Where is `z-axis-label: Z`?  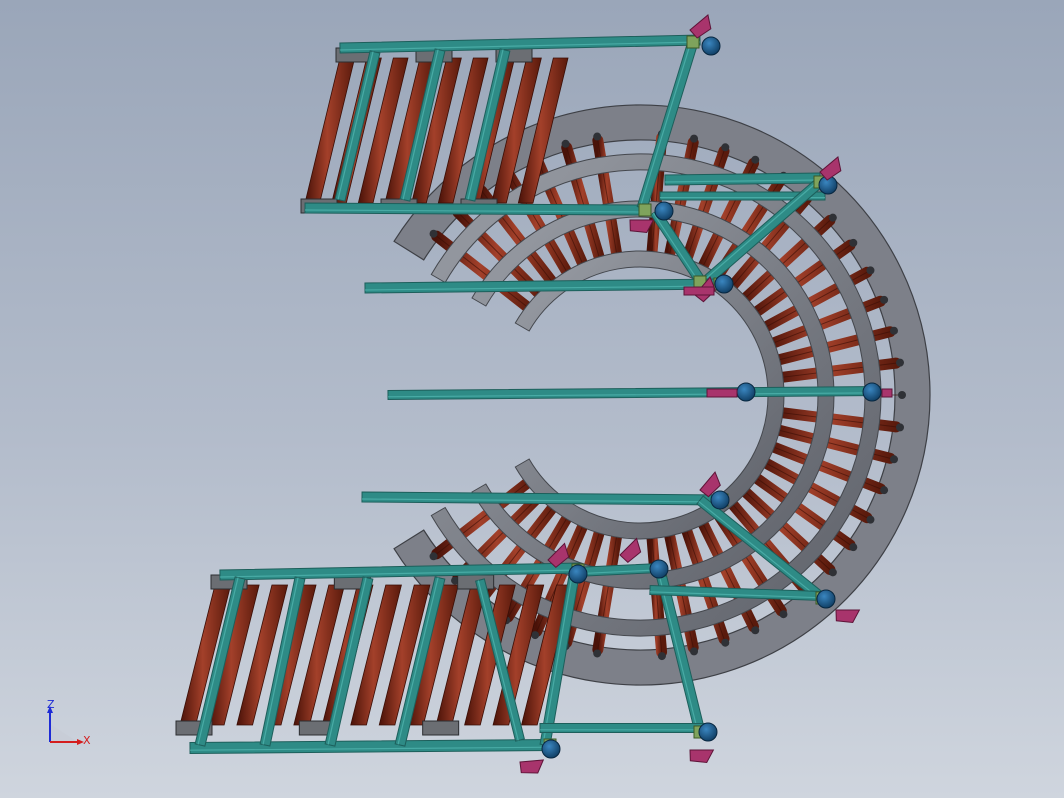 z-axis-label: Z is located at coordinates (51, 704).